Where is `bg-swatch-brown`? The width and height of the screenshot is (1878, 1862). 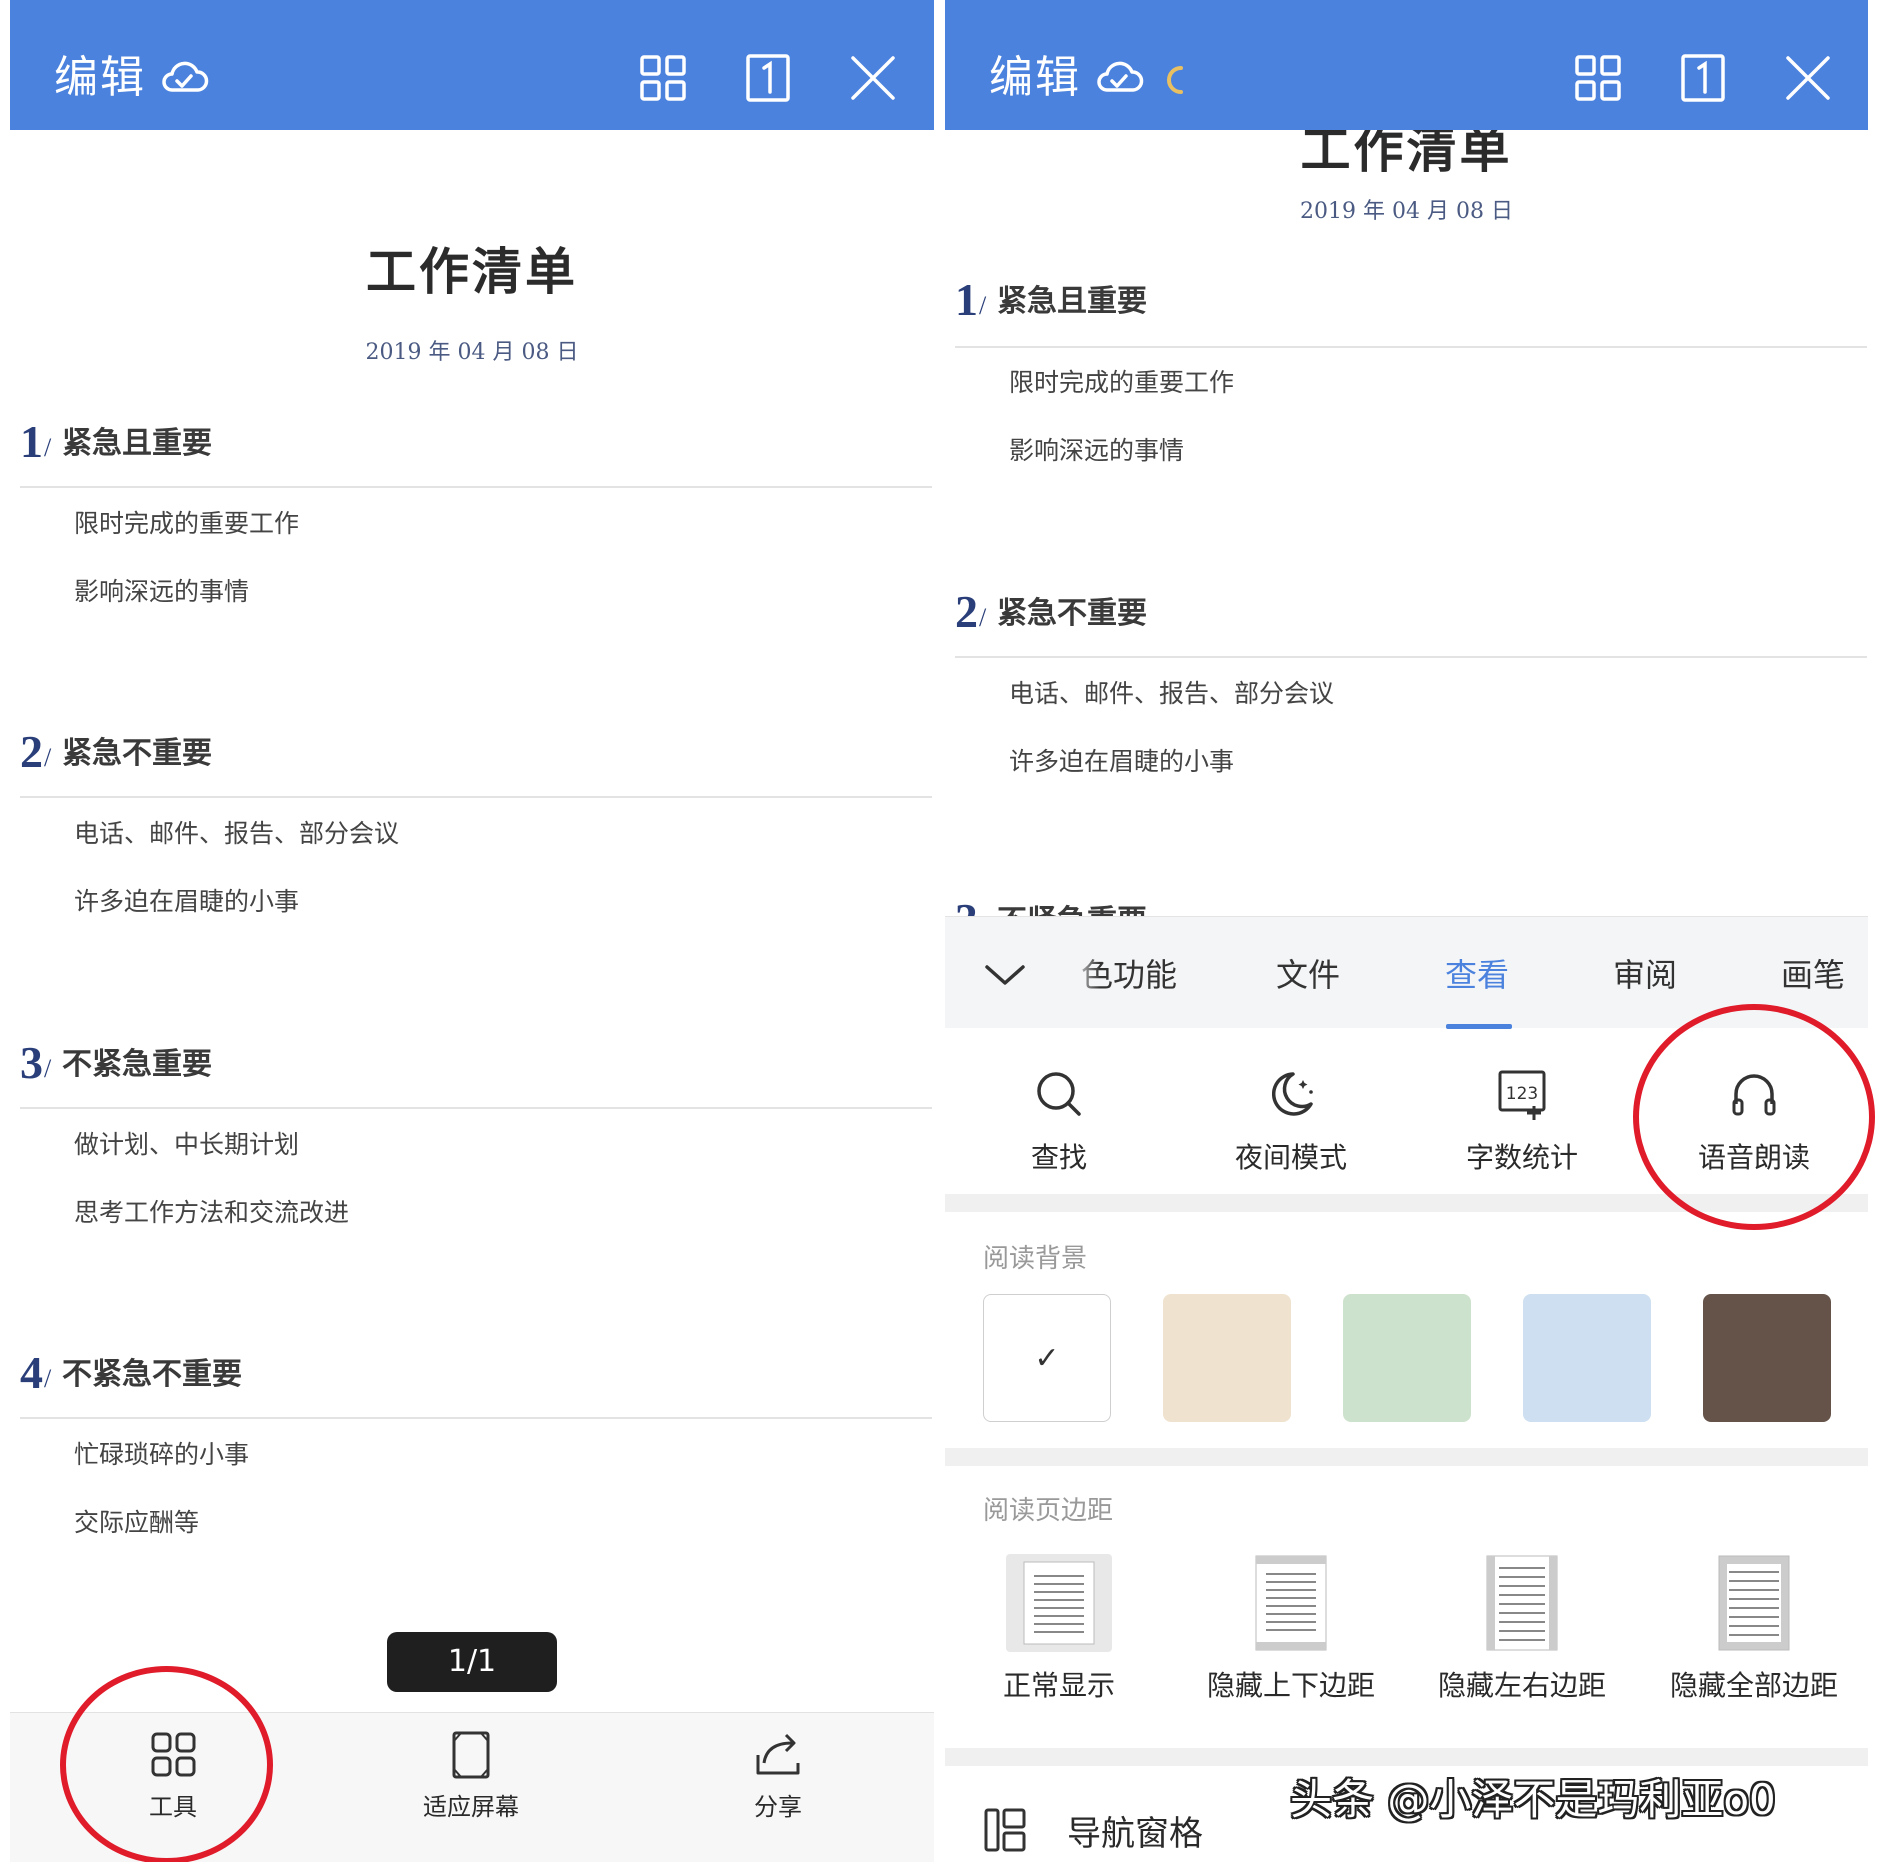 bg-swatch-brown is located at coordinates (1767, 1358).